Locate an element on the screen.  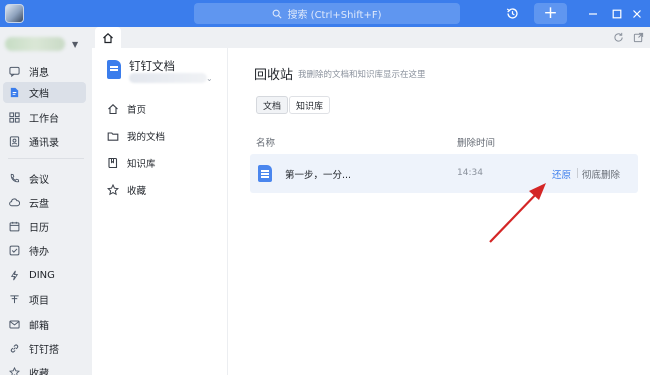
column-header-name: 名称 is located at coordinates (266, 143).